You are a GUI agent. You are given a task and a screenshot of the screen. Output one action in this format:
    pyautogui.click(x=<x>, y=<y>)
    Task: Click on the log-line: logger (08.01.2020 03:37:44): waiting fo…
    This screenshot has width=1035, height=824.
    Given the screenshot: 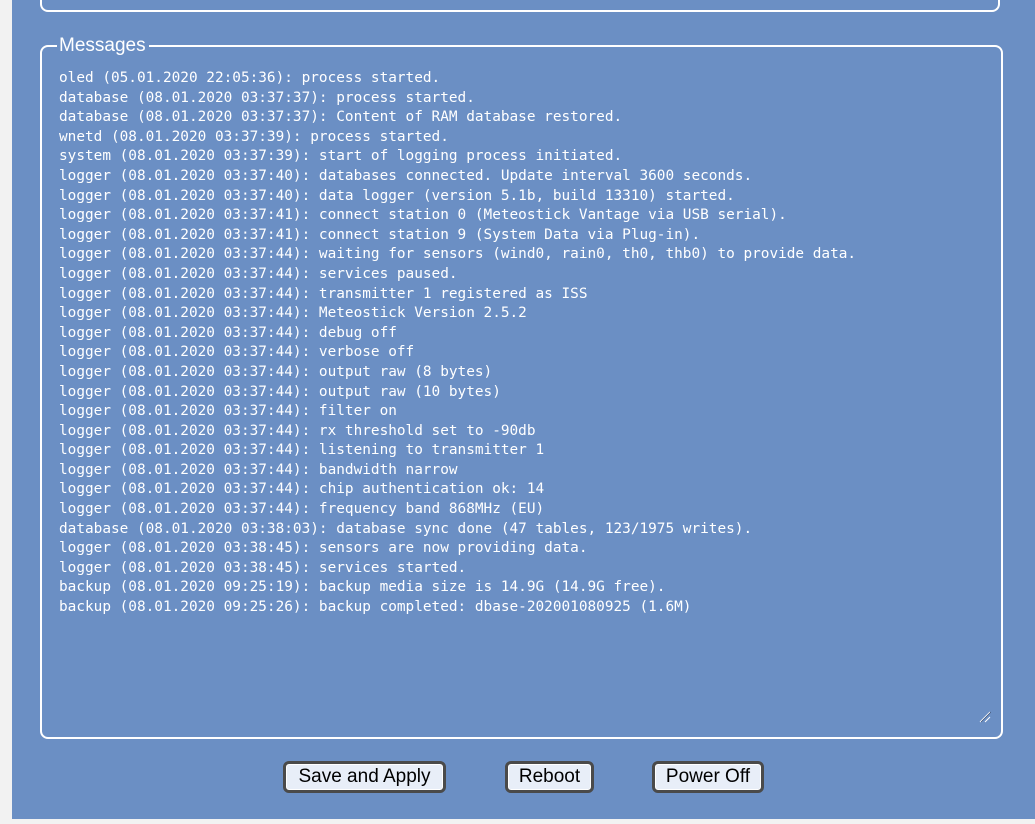 What is the action you would take?
    pyautogui.click(x=458, y=254)
    